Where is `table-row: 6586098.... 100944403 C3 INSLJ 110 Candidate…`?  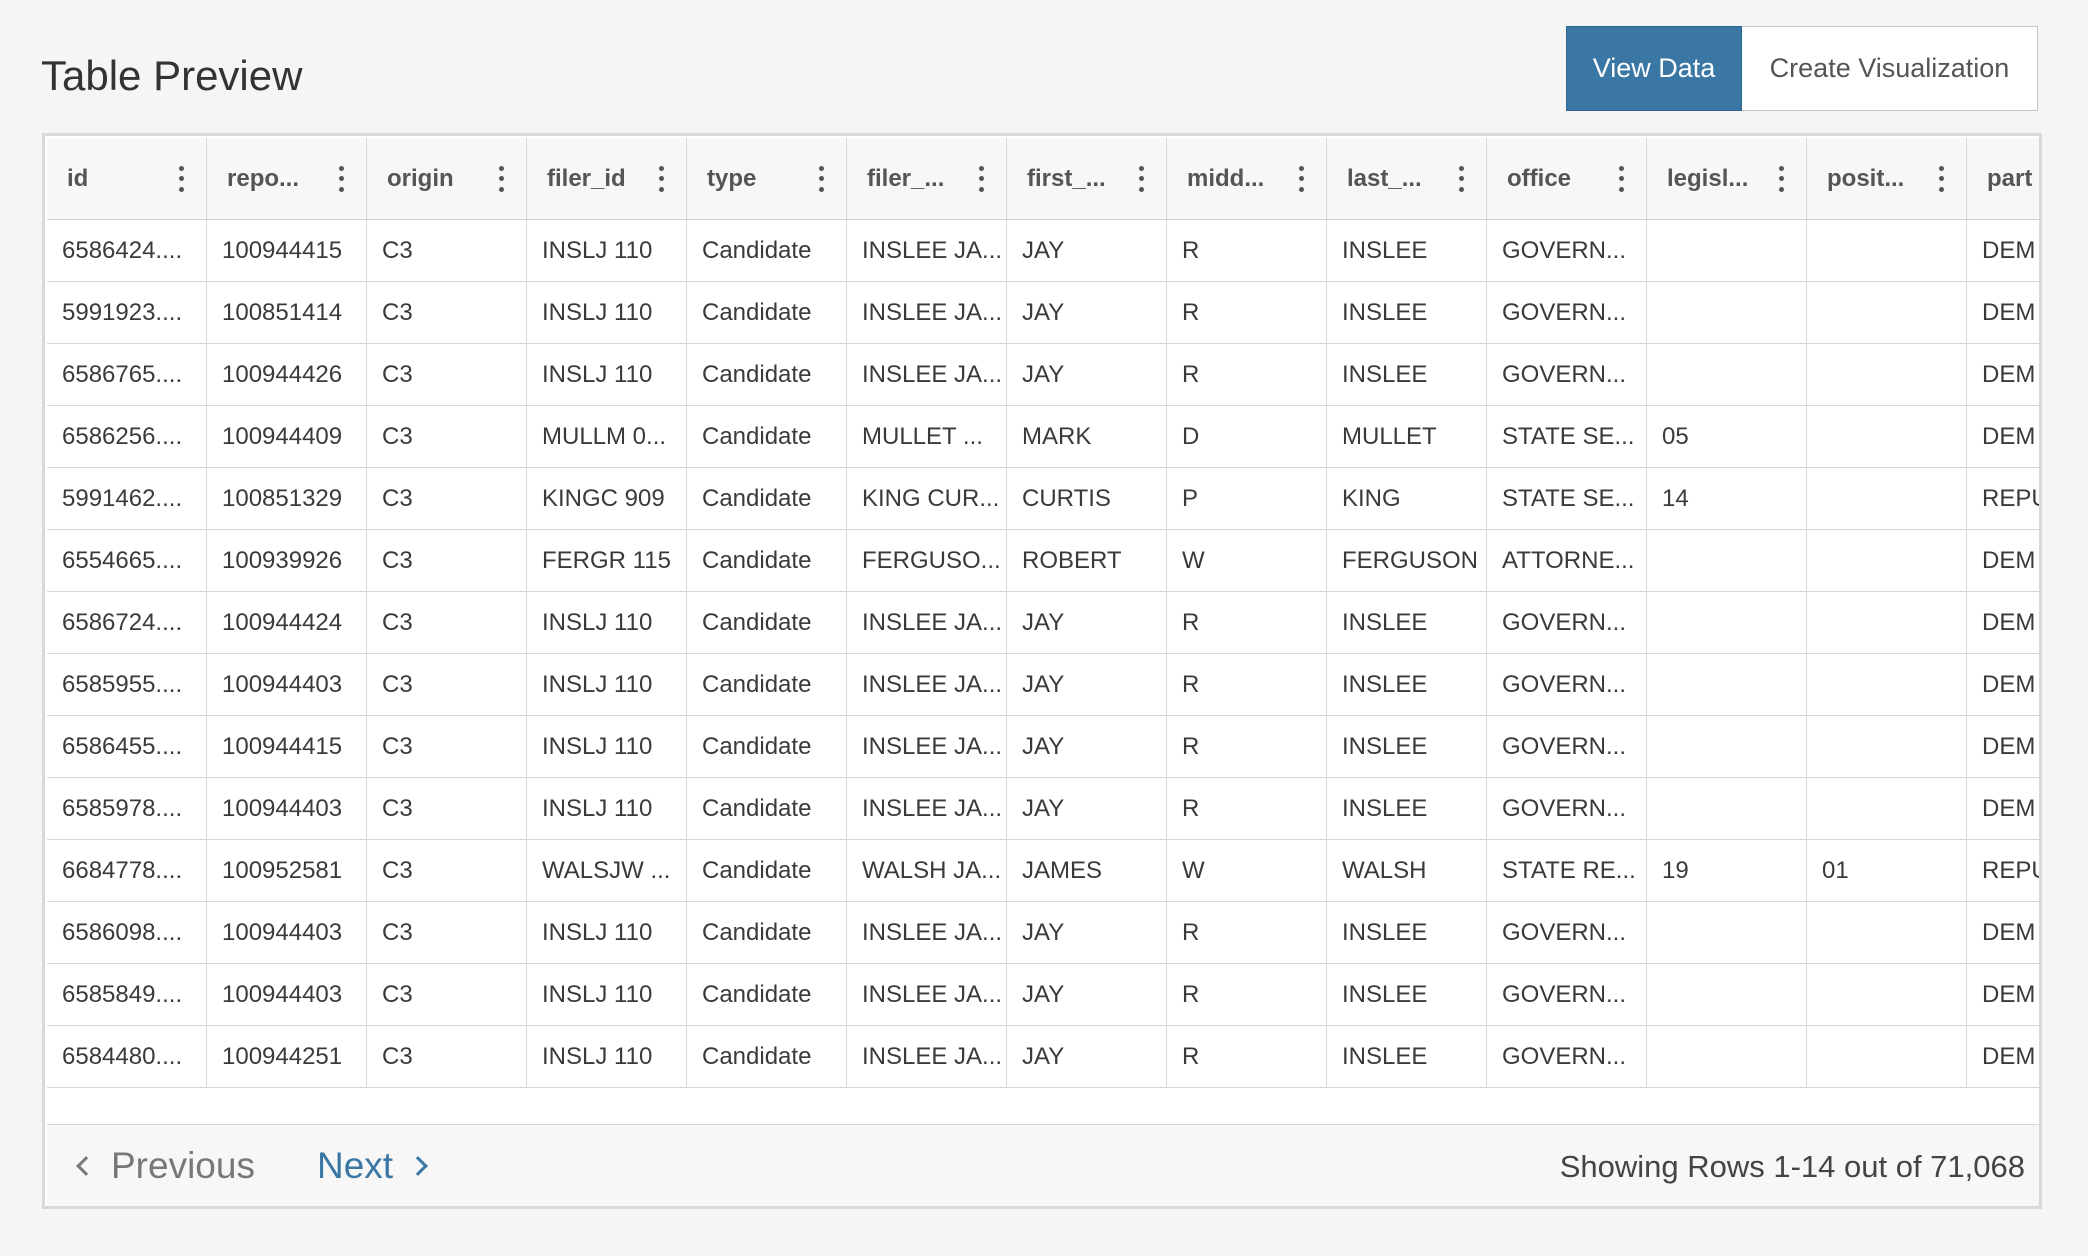
table-row: 6586098.... 100944403 C3 INSLJ 110 Candidate… is located at coordinates (1043, 933).